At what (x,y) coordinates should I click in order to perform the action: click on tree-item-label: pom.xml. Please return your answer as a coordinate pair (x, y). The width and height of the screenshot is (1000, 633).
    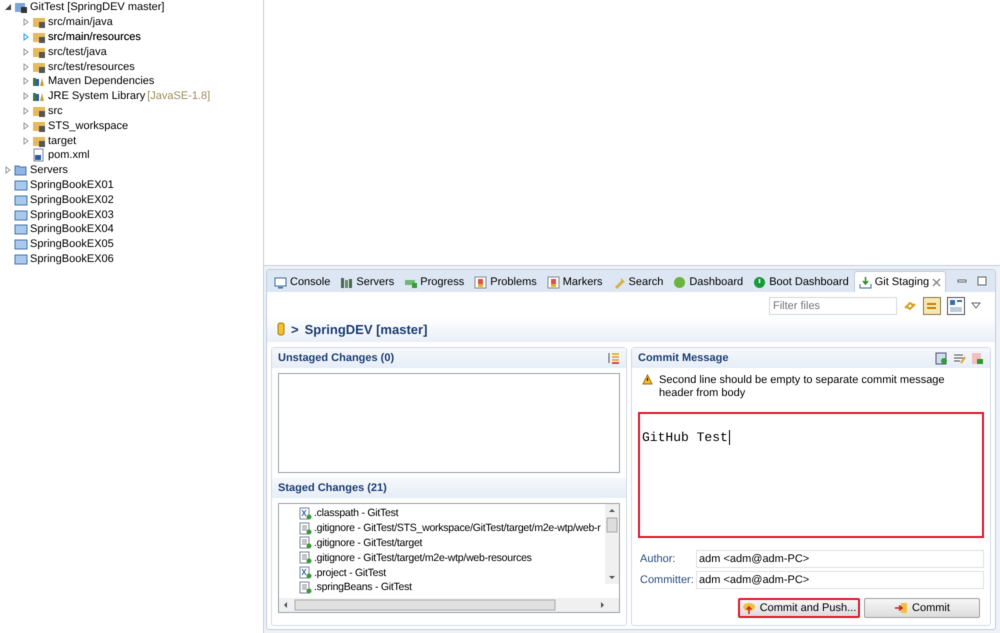
    Looking at the image, I should click on (69, 155).